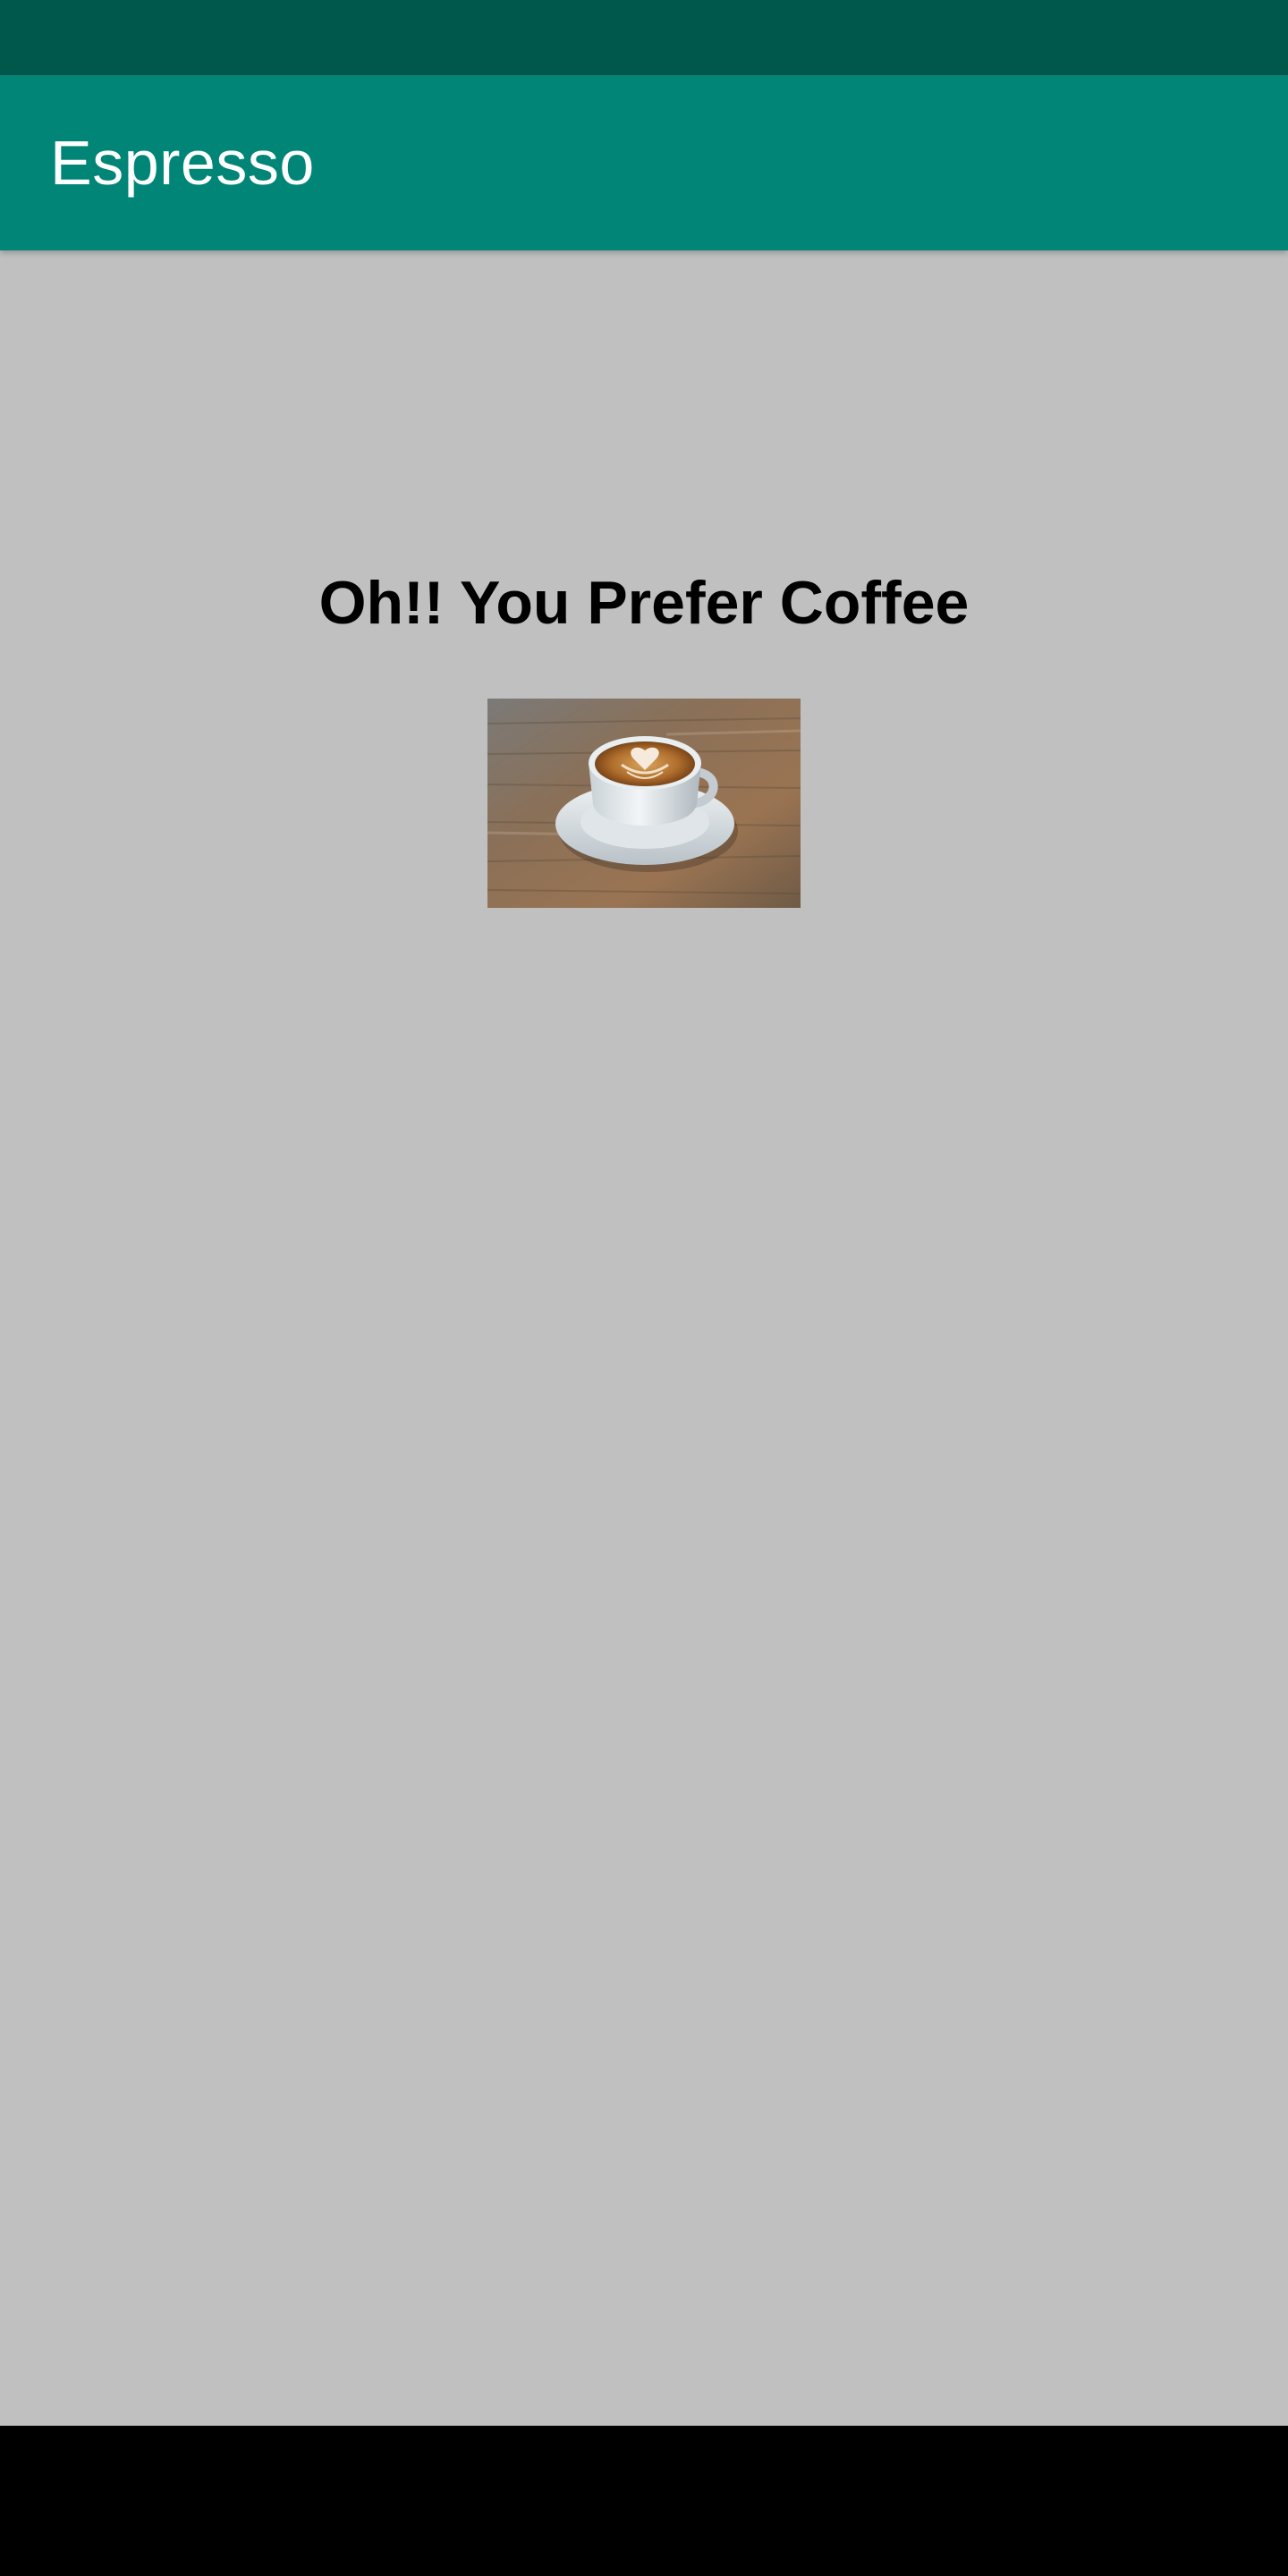 This screenshot has height=2576, width=1288. Describe the element at coordinates (644, 603) in the screenshot. I see `headline: Oh!! You Prefer Coffee` at that location.